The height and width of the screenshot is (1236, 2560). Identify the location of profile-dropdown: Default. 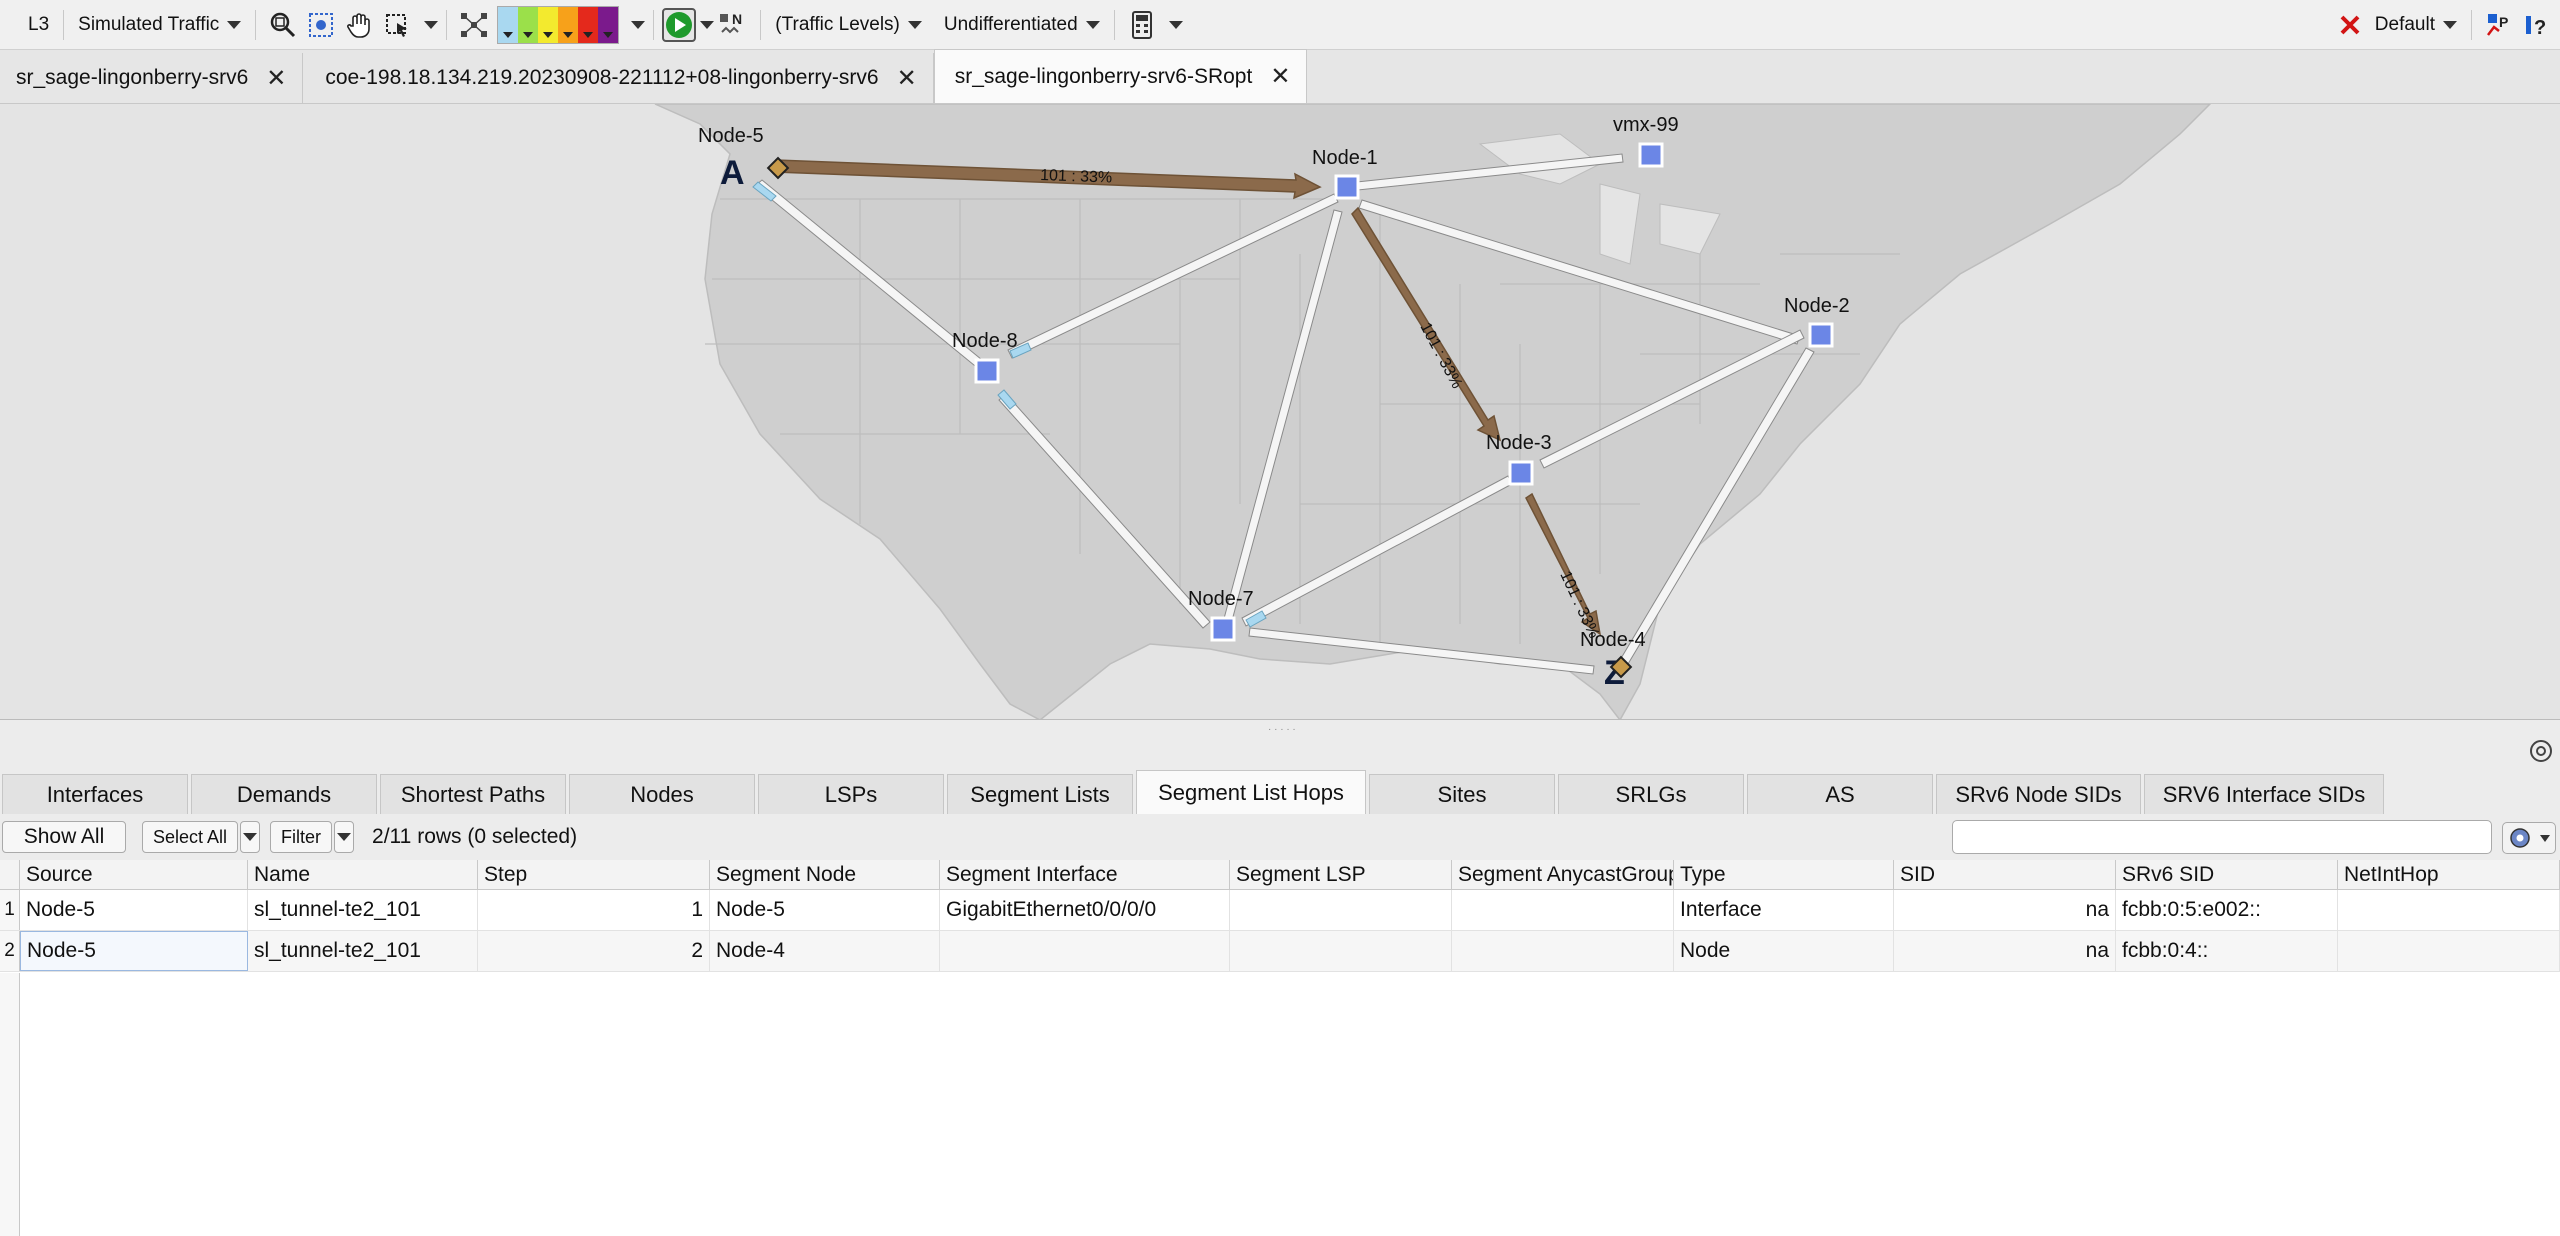
(2416, 25).